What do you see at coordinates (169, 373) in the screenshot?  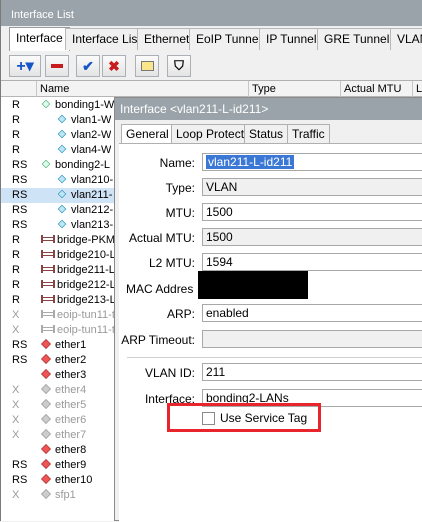 I see `vlan-id-label: VLAN ID:` at bounding box center [169, 373].